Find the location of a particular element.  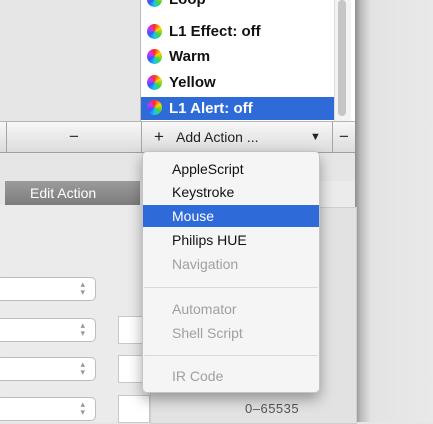

list-item-label: Yellow is located at coordinates (192, 82).